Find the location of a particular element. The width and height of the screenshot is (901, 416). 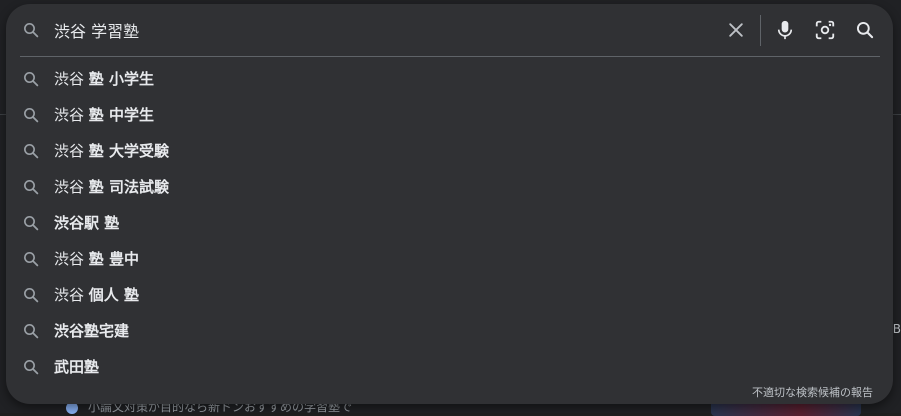

suggestion-item: 渋谷 個人 塾 is located at coordinates (449, 295).